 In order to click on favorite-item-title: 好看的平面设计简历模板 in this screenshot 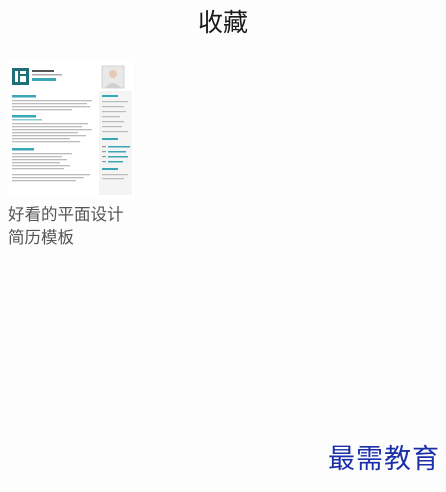, I will do `click(72, 226)`.